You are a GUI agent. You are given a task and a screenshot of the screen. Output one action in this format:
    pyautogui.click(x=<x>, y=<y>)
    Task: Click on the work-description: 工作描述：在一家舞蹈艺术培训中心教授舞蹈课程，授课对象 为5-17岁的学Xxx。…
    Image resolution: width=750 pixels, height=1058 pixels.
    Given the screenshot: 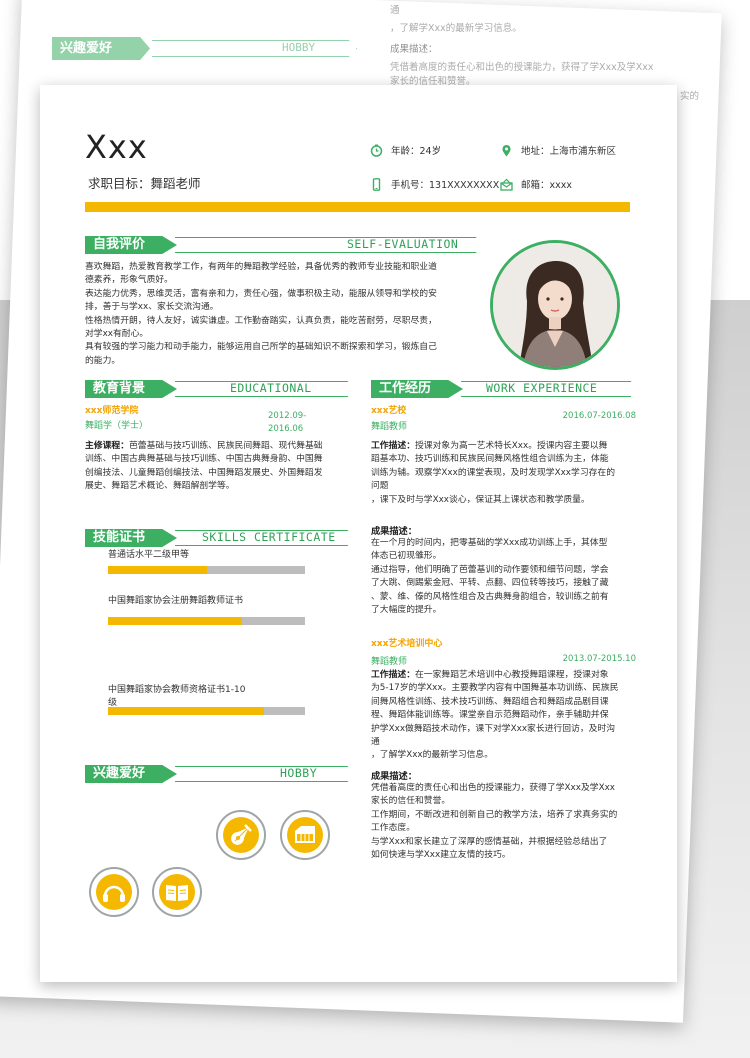 What is the action you would take?
    pyautogui.click(x=505, y=716)
    